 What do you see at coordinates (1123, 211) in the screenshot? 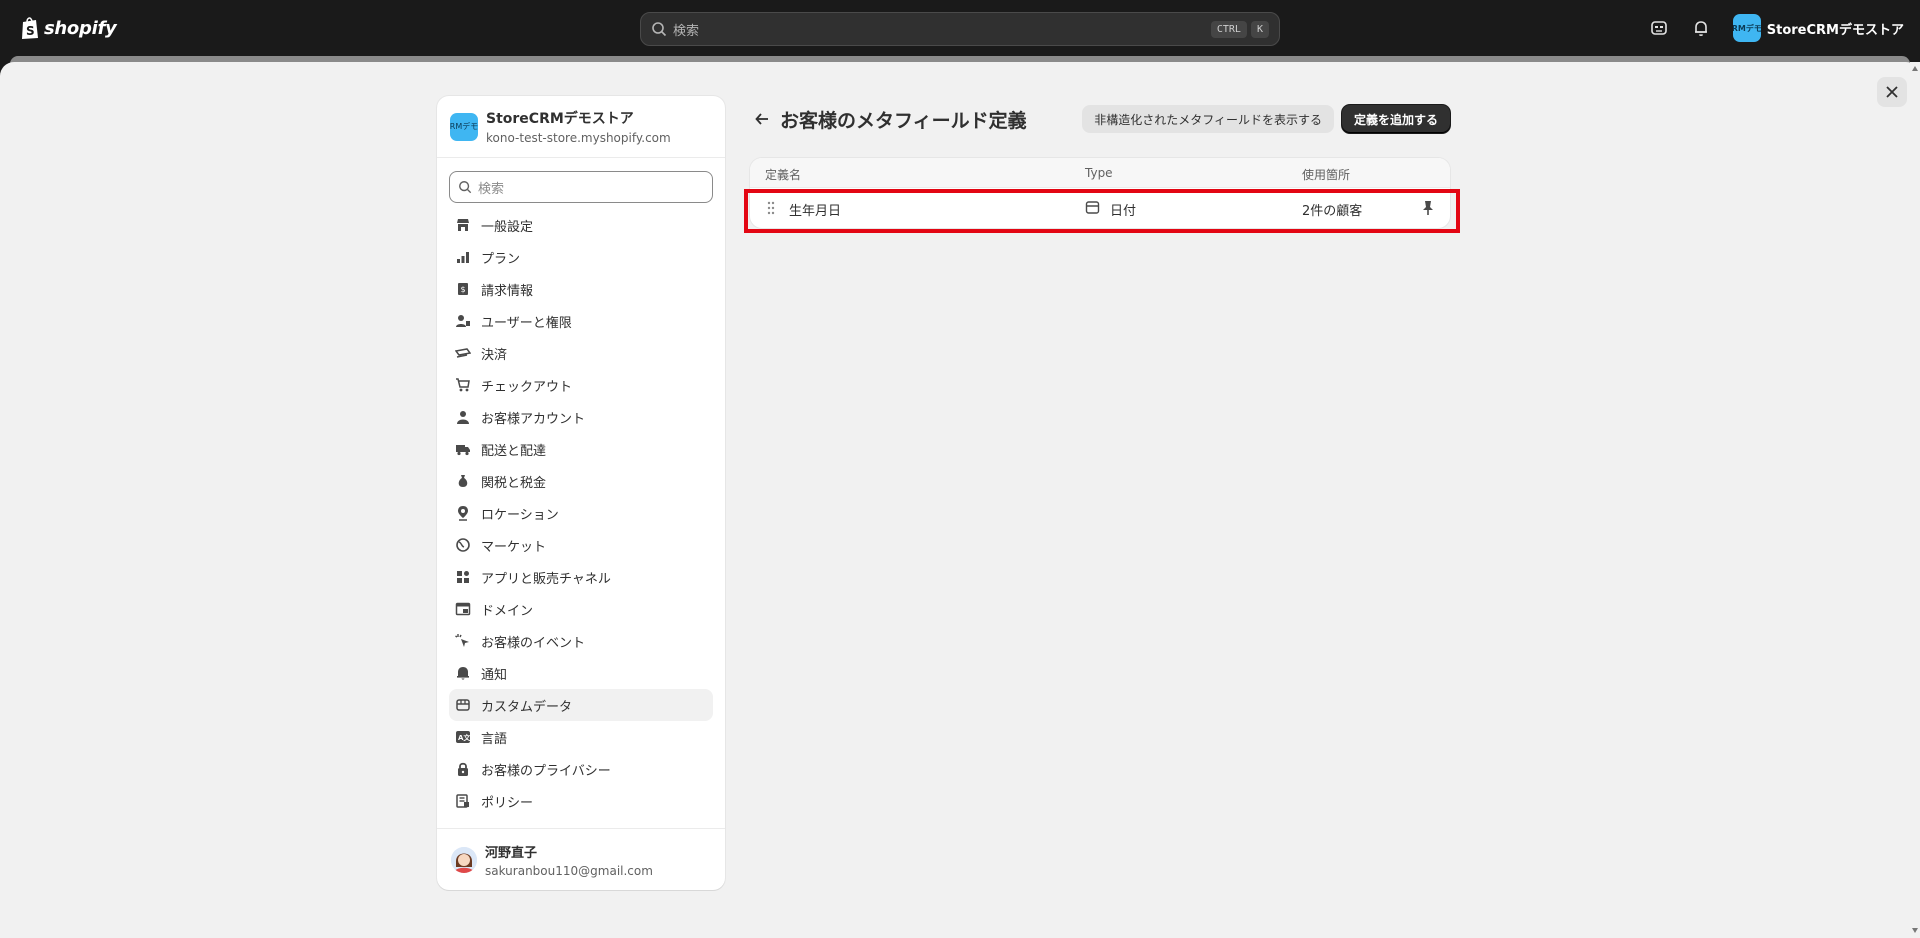
I see `definition-type: 日付` at bounding box center [1123, 211].